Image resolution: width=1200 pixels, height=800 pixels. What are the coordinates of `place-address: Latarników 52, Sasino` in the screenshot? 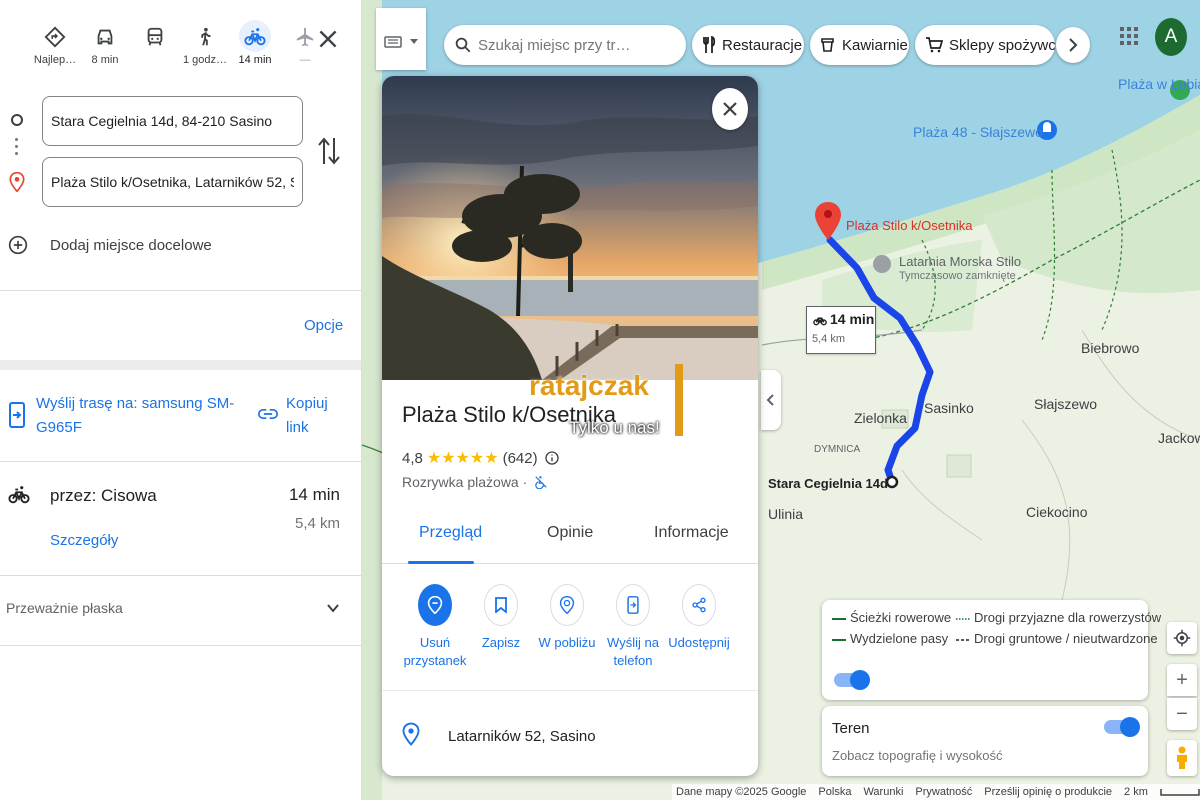 It's located at (522, 736).